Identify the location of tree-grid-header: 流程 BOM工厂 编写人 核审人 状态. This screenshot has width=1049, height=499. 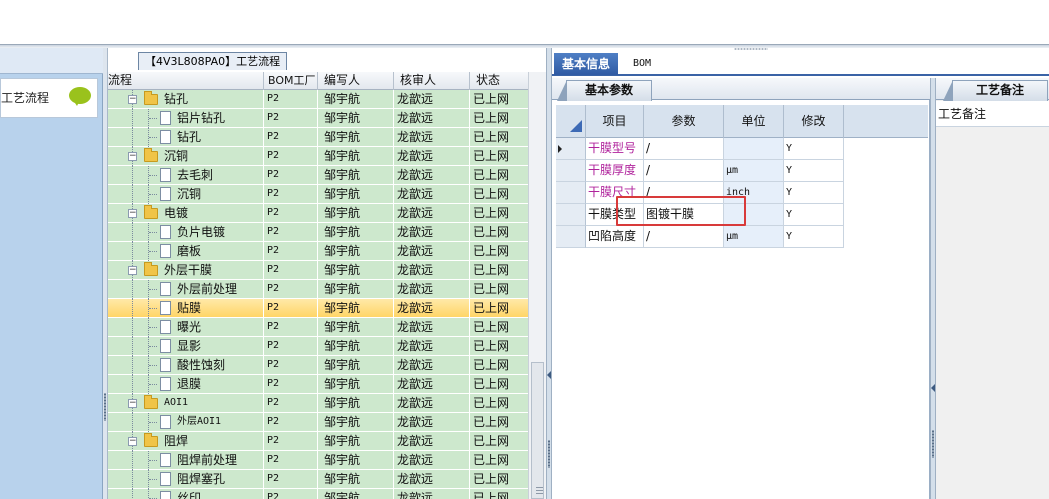
(318, 81).